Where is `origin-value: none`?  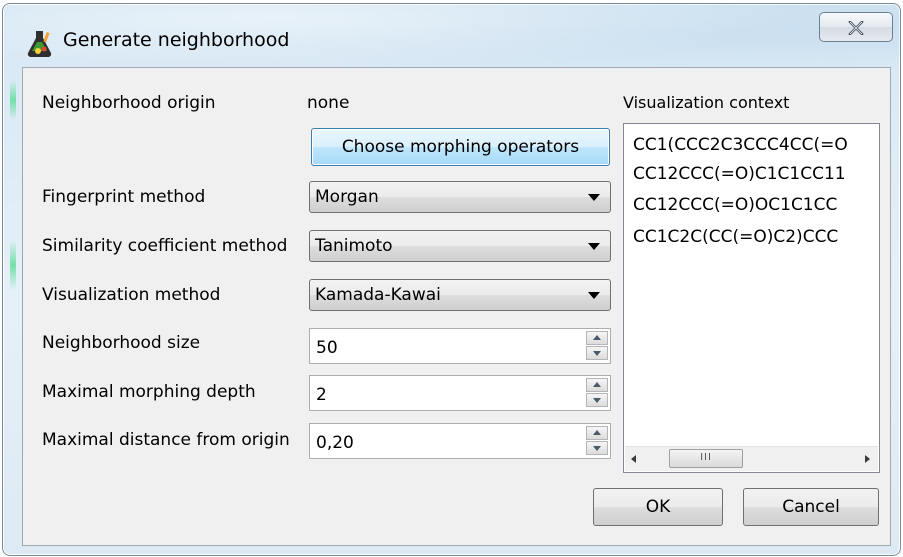 origin-value: none is located at coordinates (328, 103).